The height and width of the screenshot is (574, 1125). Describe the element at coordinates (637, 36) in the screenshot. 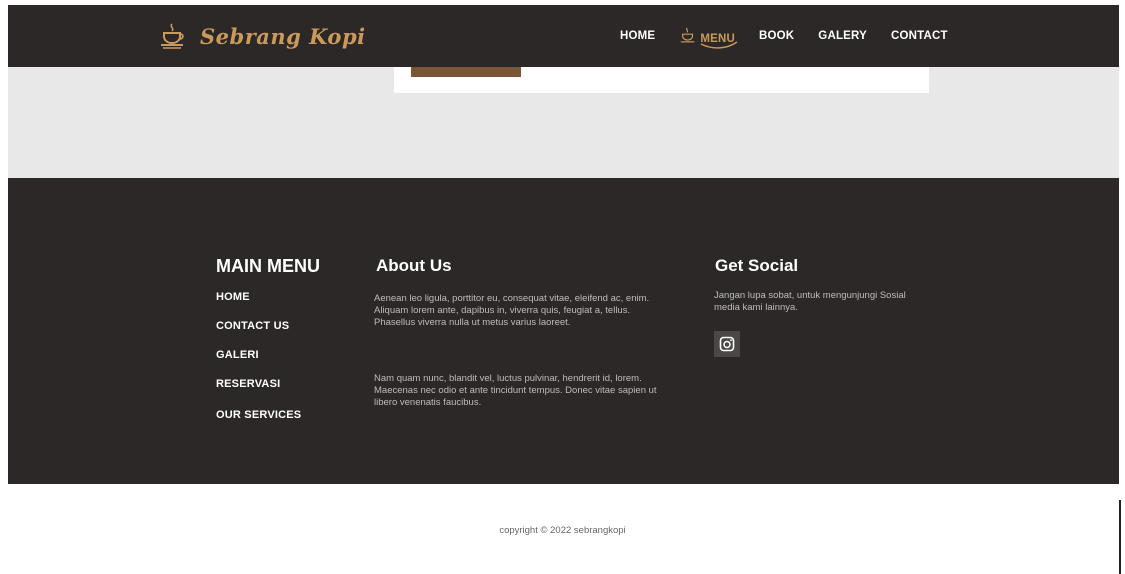

I see `nav-home: HOME` at that location.